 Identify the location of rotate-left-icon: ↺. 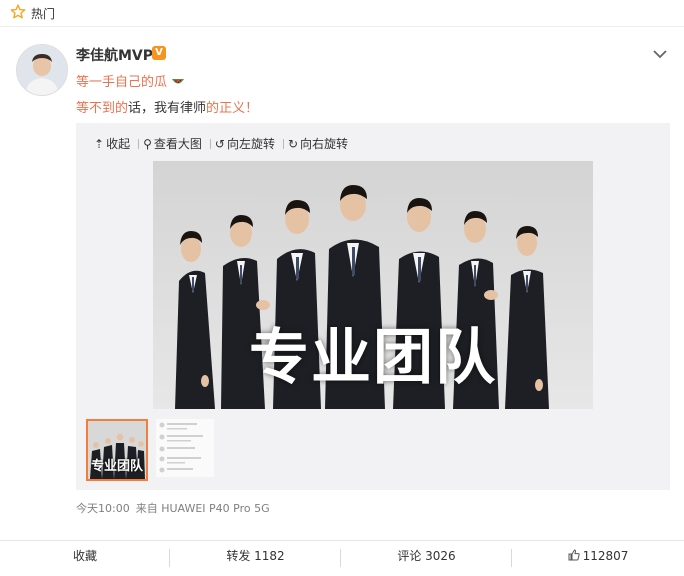
(219, 144).